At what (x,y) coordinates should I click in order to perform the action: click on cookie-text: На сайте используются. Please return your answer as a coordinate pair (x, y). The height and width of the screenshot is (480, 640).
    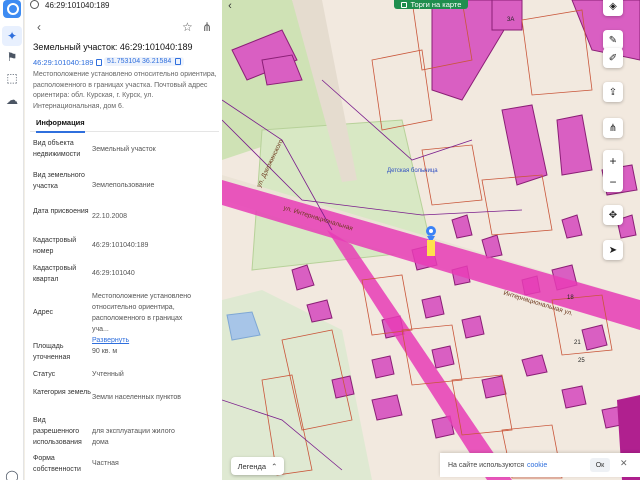
    Looking at the image, I should click on (486, 465).